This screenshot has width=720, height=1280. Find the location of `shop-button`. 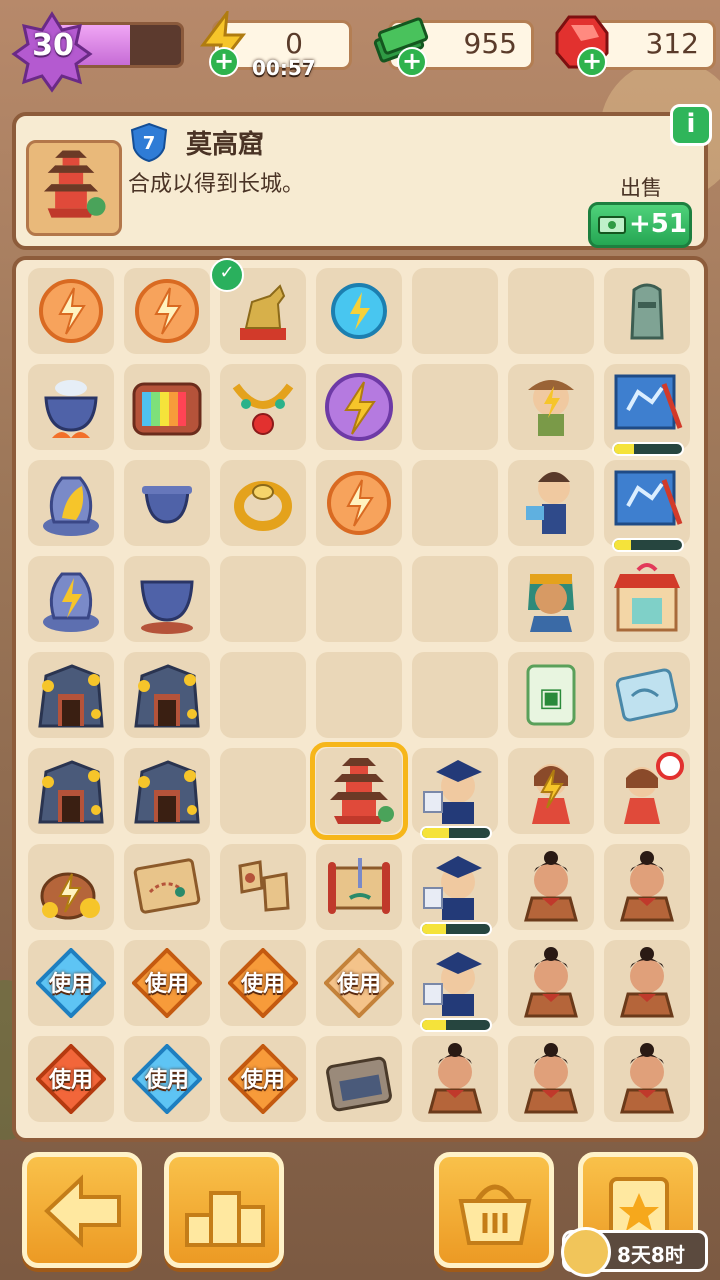

shop-button is located at coordinates (494, 1210).